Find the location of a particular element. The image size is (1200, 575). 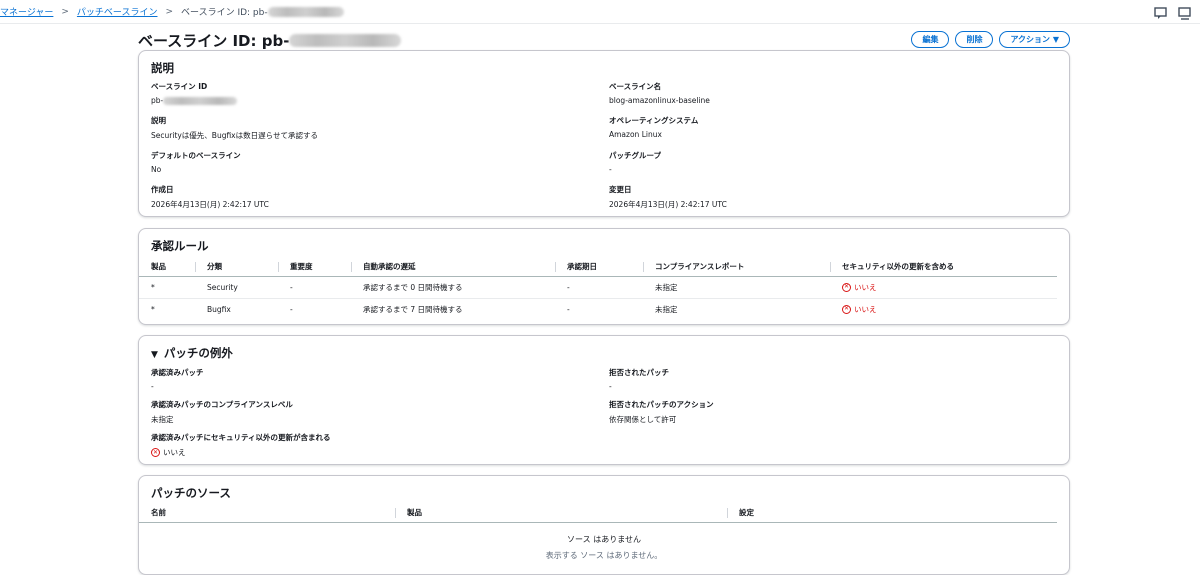

breadcrumb-link-manager: マネージャー is located at coordinates (26, 11).